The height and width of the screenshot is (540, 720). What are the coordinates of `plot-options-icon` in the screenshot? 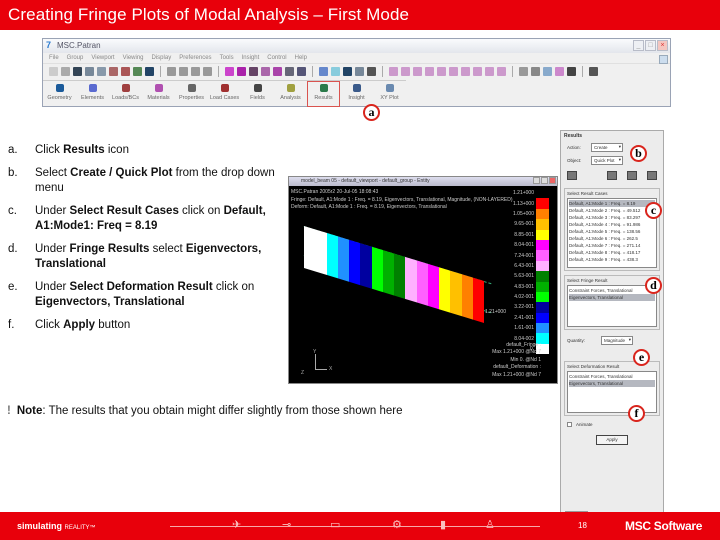 It's located at (652, 175).